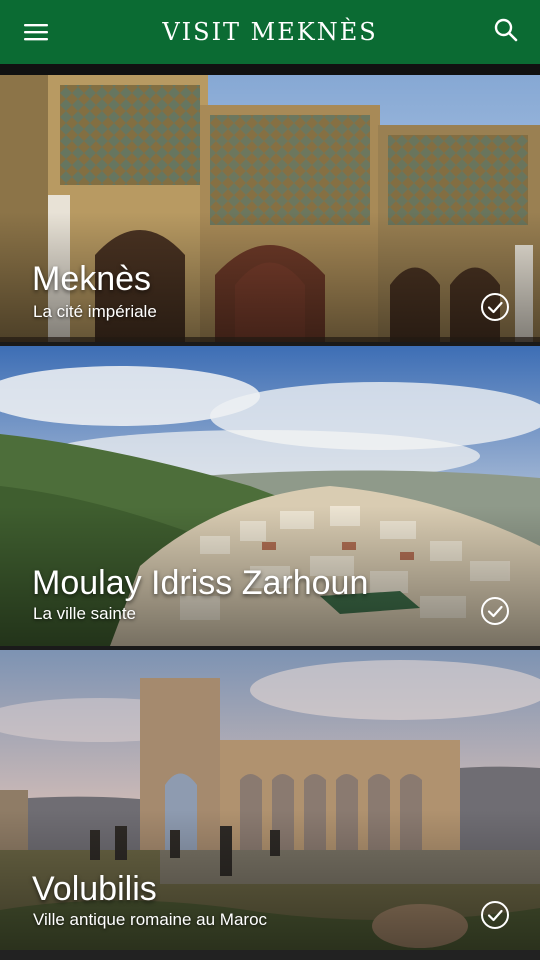 This screenshot has width=540, height=960. I want to click on destination-subtitle: La ville sainte, so click(85, 613).